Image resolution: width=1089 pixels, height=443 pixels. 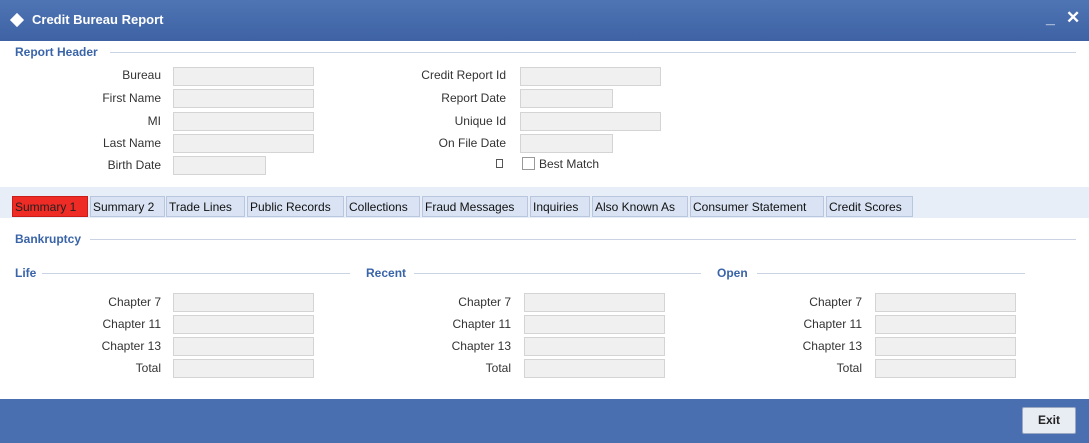 I want to click on diamond-icon, so click(x=17, y=20).